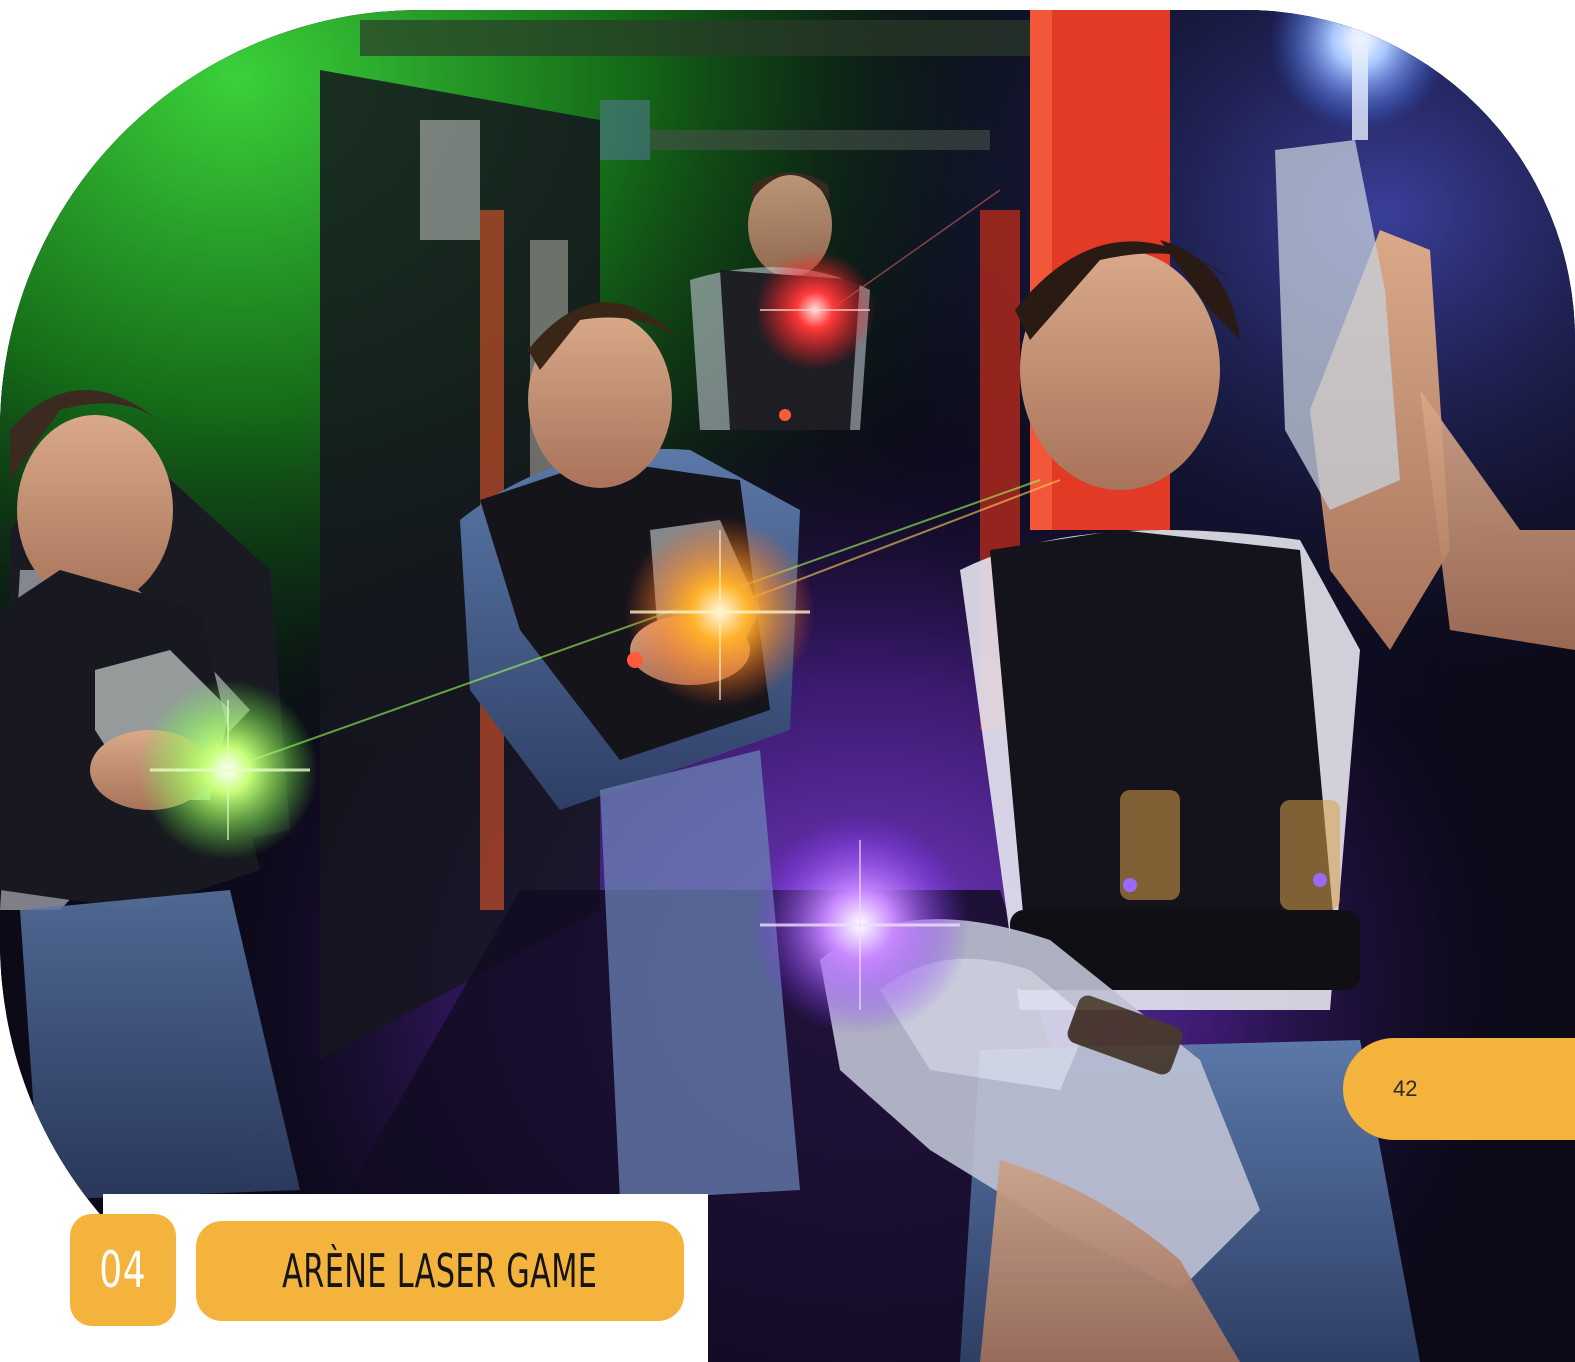  I want to click on page-number-tab: 42, so click(1459, 1089).